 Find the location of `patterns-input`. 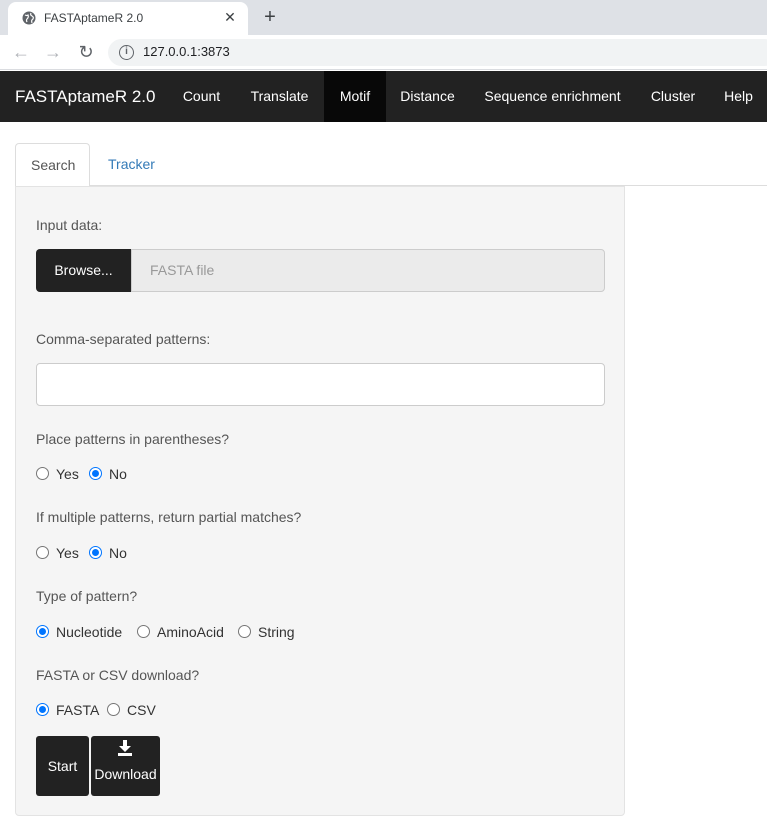

patterns-input is located at coordinates (320, 384).